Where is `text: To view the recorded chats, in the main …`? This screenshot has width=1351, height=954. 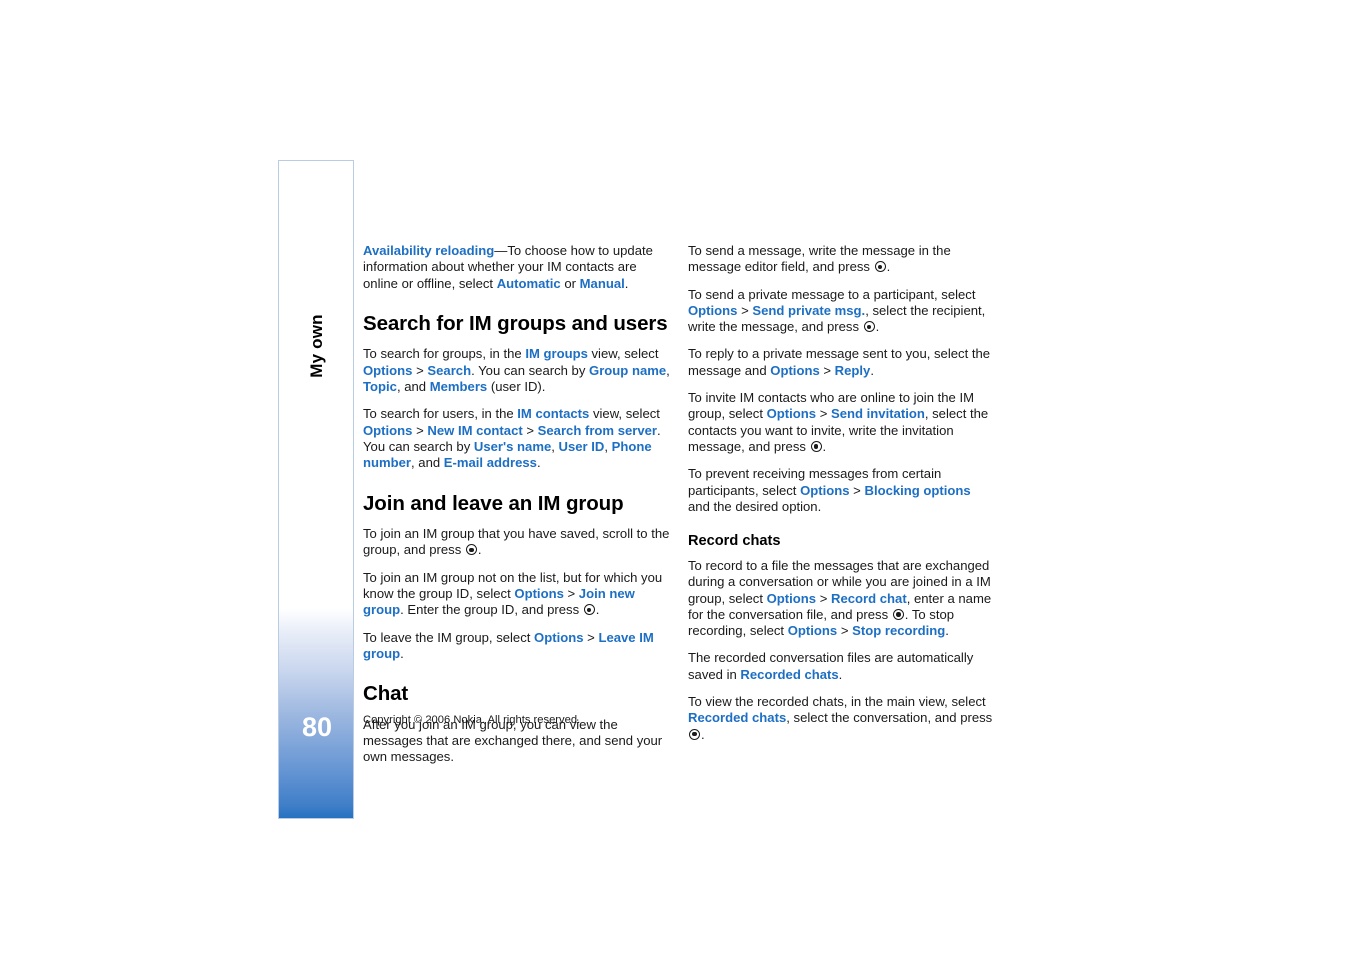
text: To view the recorded chats, in the main … is located at coordinates (837, 702).